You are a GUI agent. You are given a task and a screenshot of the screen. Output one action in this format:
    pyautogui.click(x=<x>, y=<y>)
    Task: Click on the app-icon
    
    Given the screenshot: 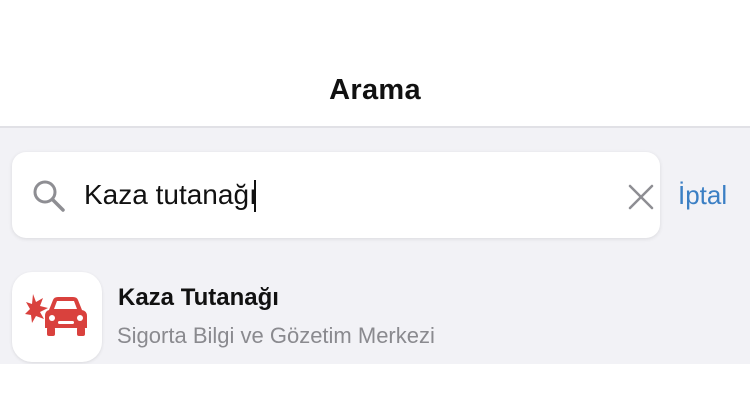 What is the action you would take?
    pyautogui.click(x=57, y=317)
    